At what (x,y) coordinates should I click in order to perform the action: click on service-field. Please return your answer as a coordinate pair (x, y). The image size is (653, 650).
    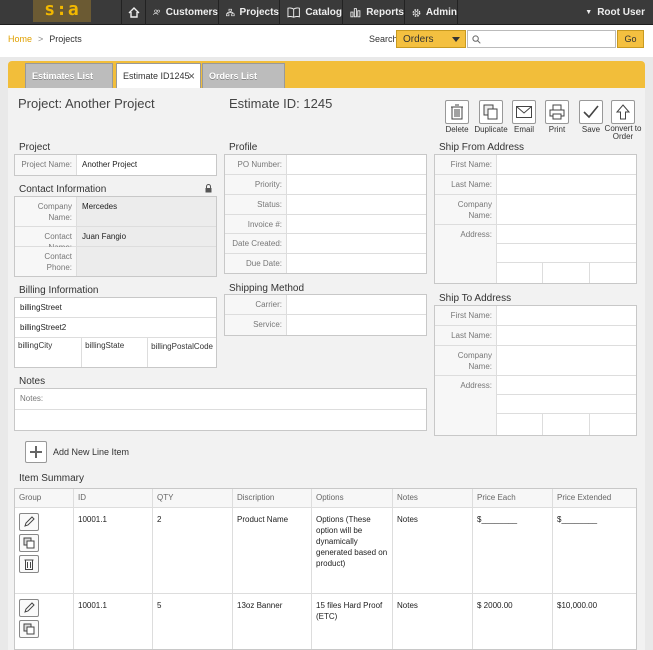
    Looking at the image, I should click on (356, 325).